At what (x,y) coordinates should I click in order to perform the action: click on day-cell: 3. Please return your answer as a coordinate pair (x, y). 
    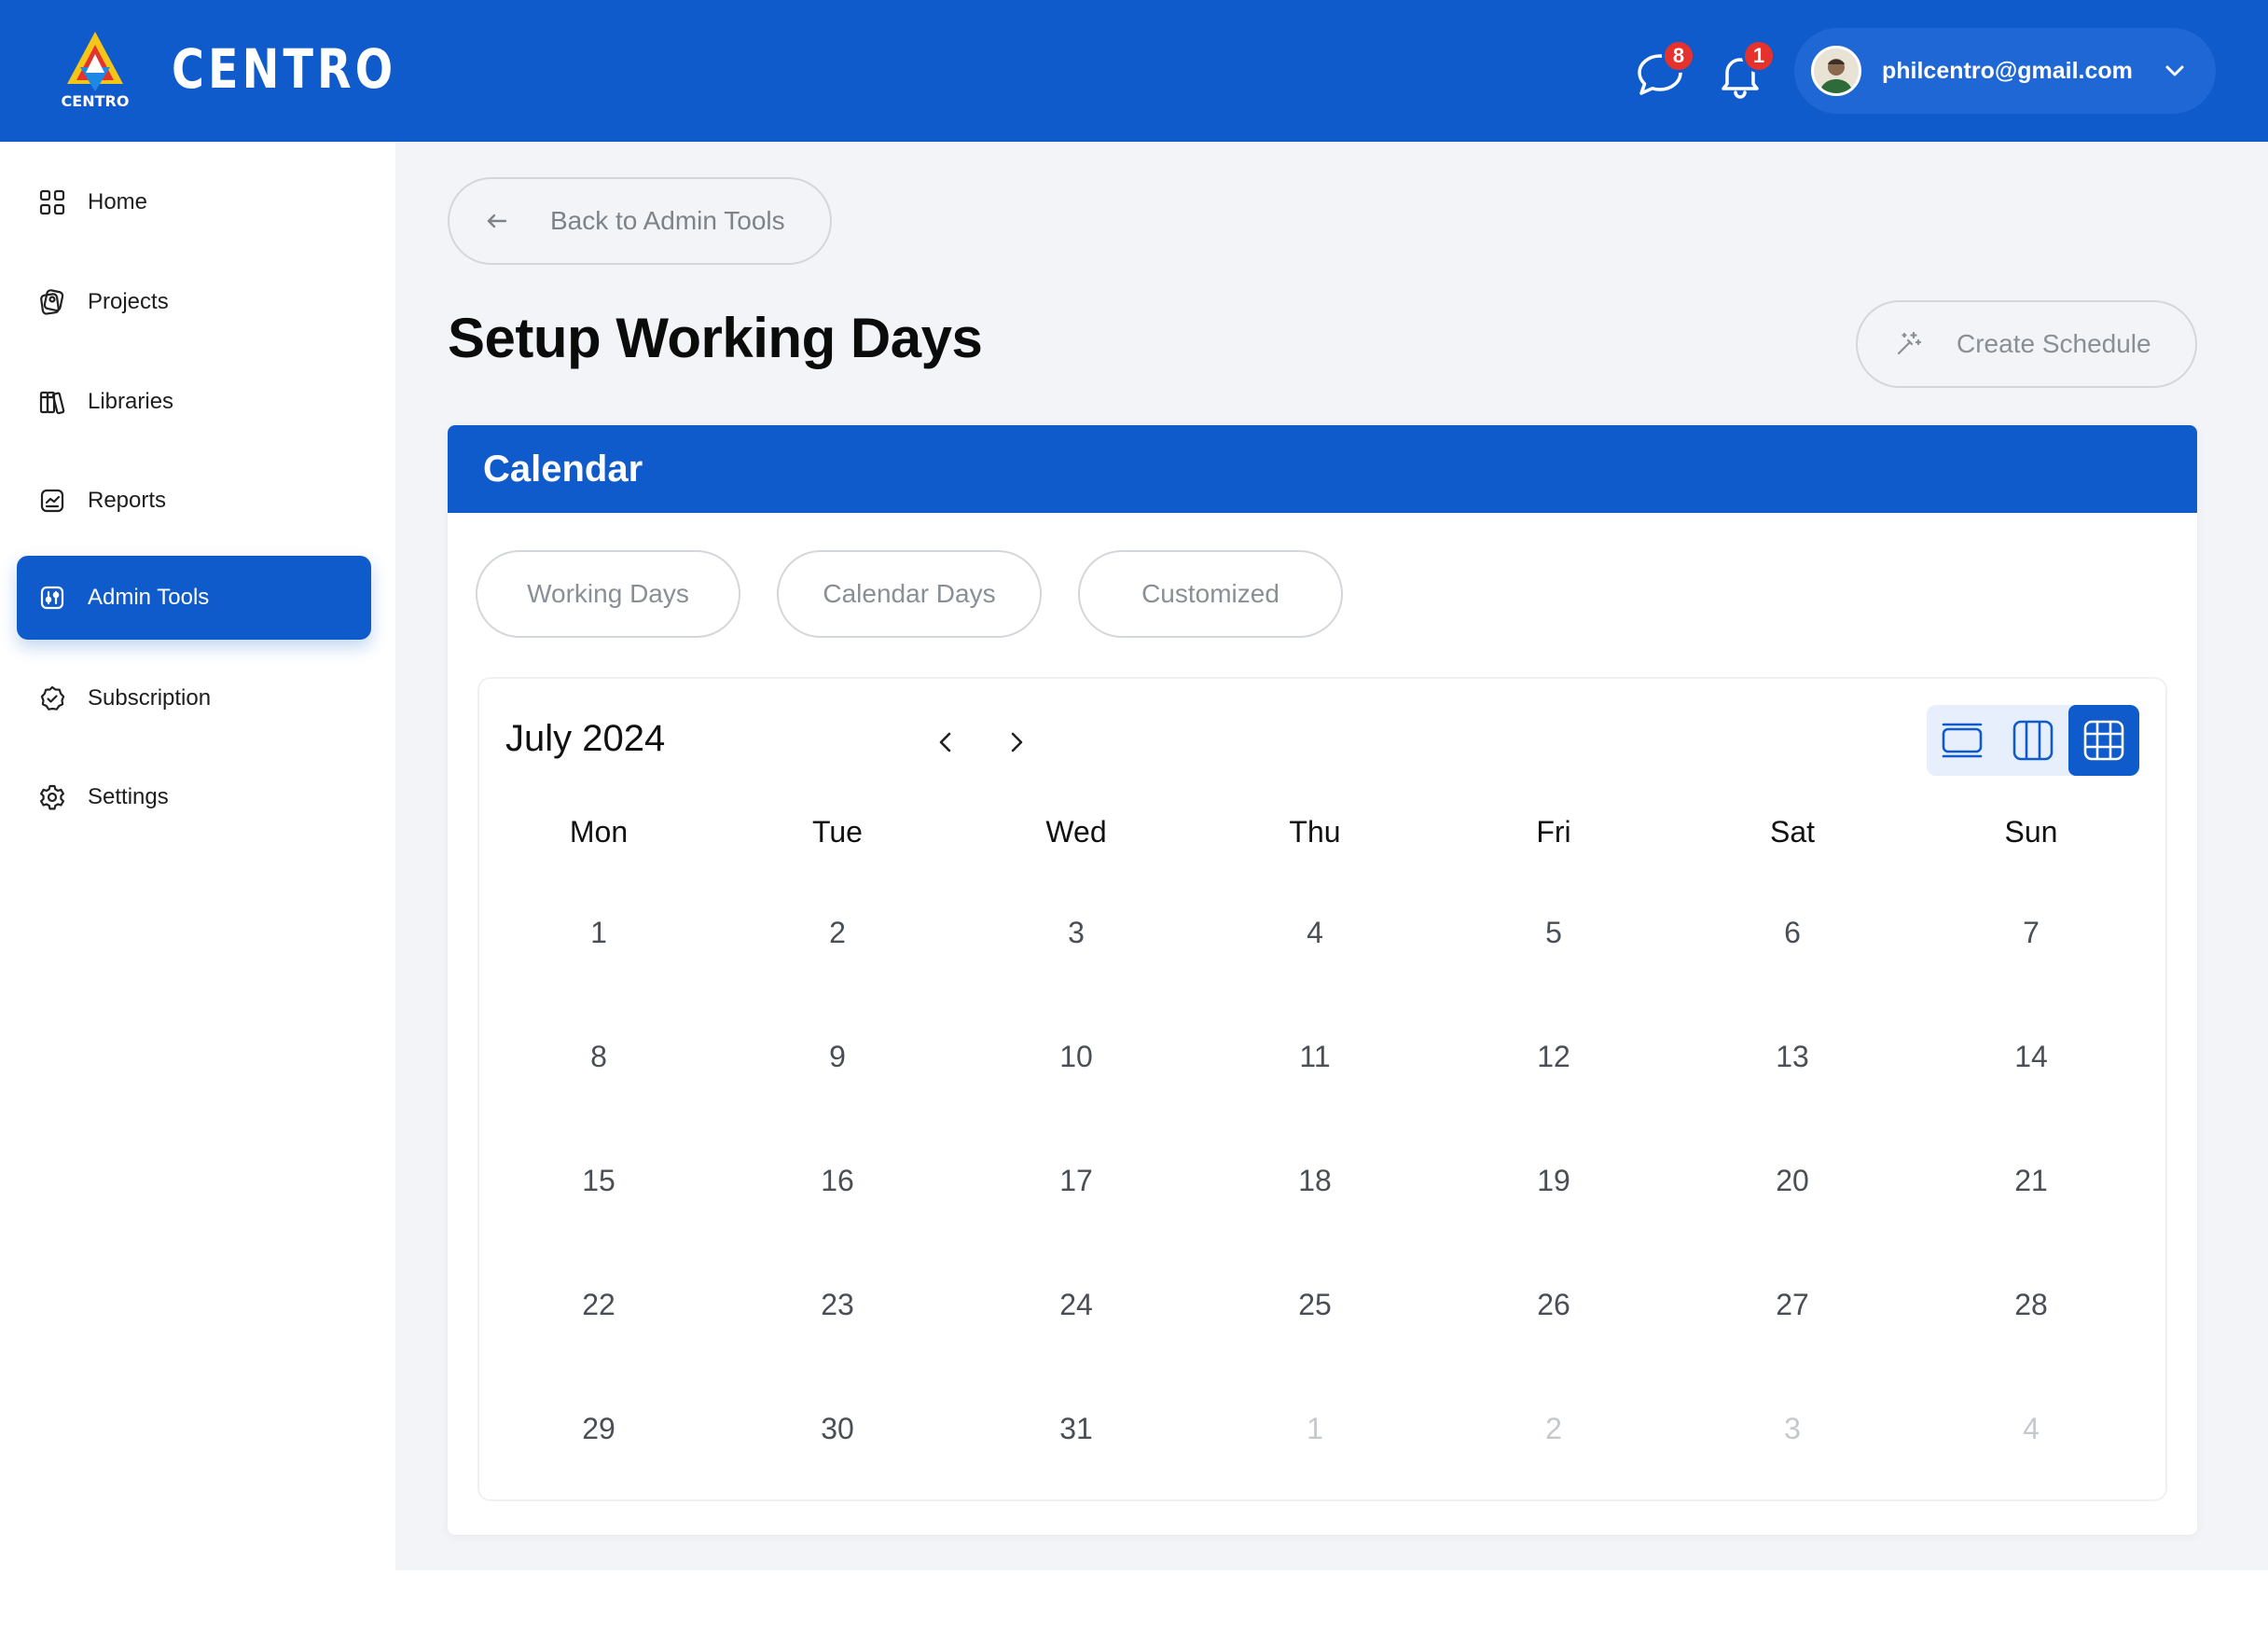
    Looking at the image, I should click on (1076, 933).